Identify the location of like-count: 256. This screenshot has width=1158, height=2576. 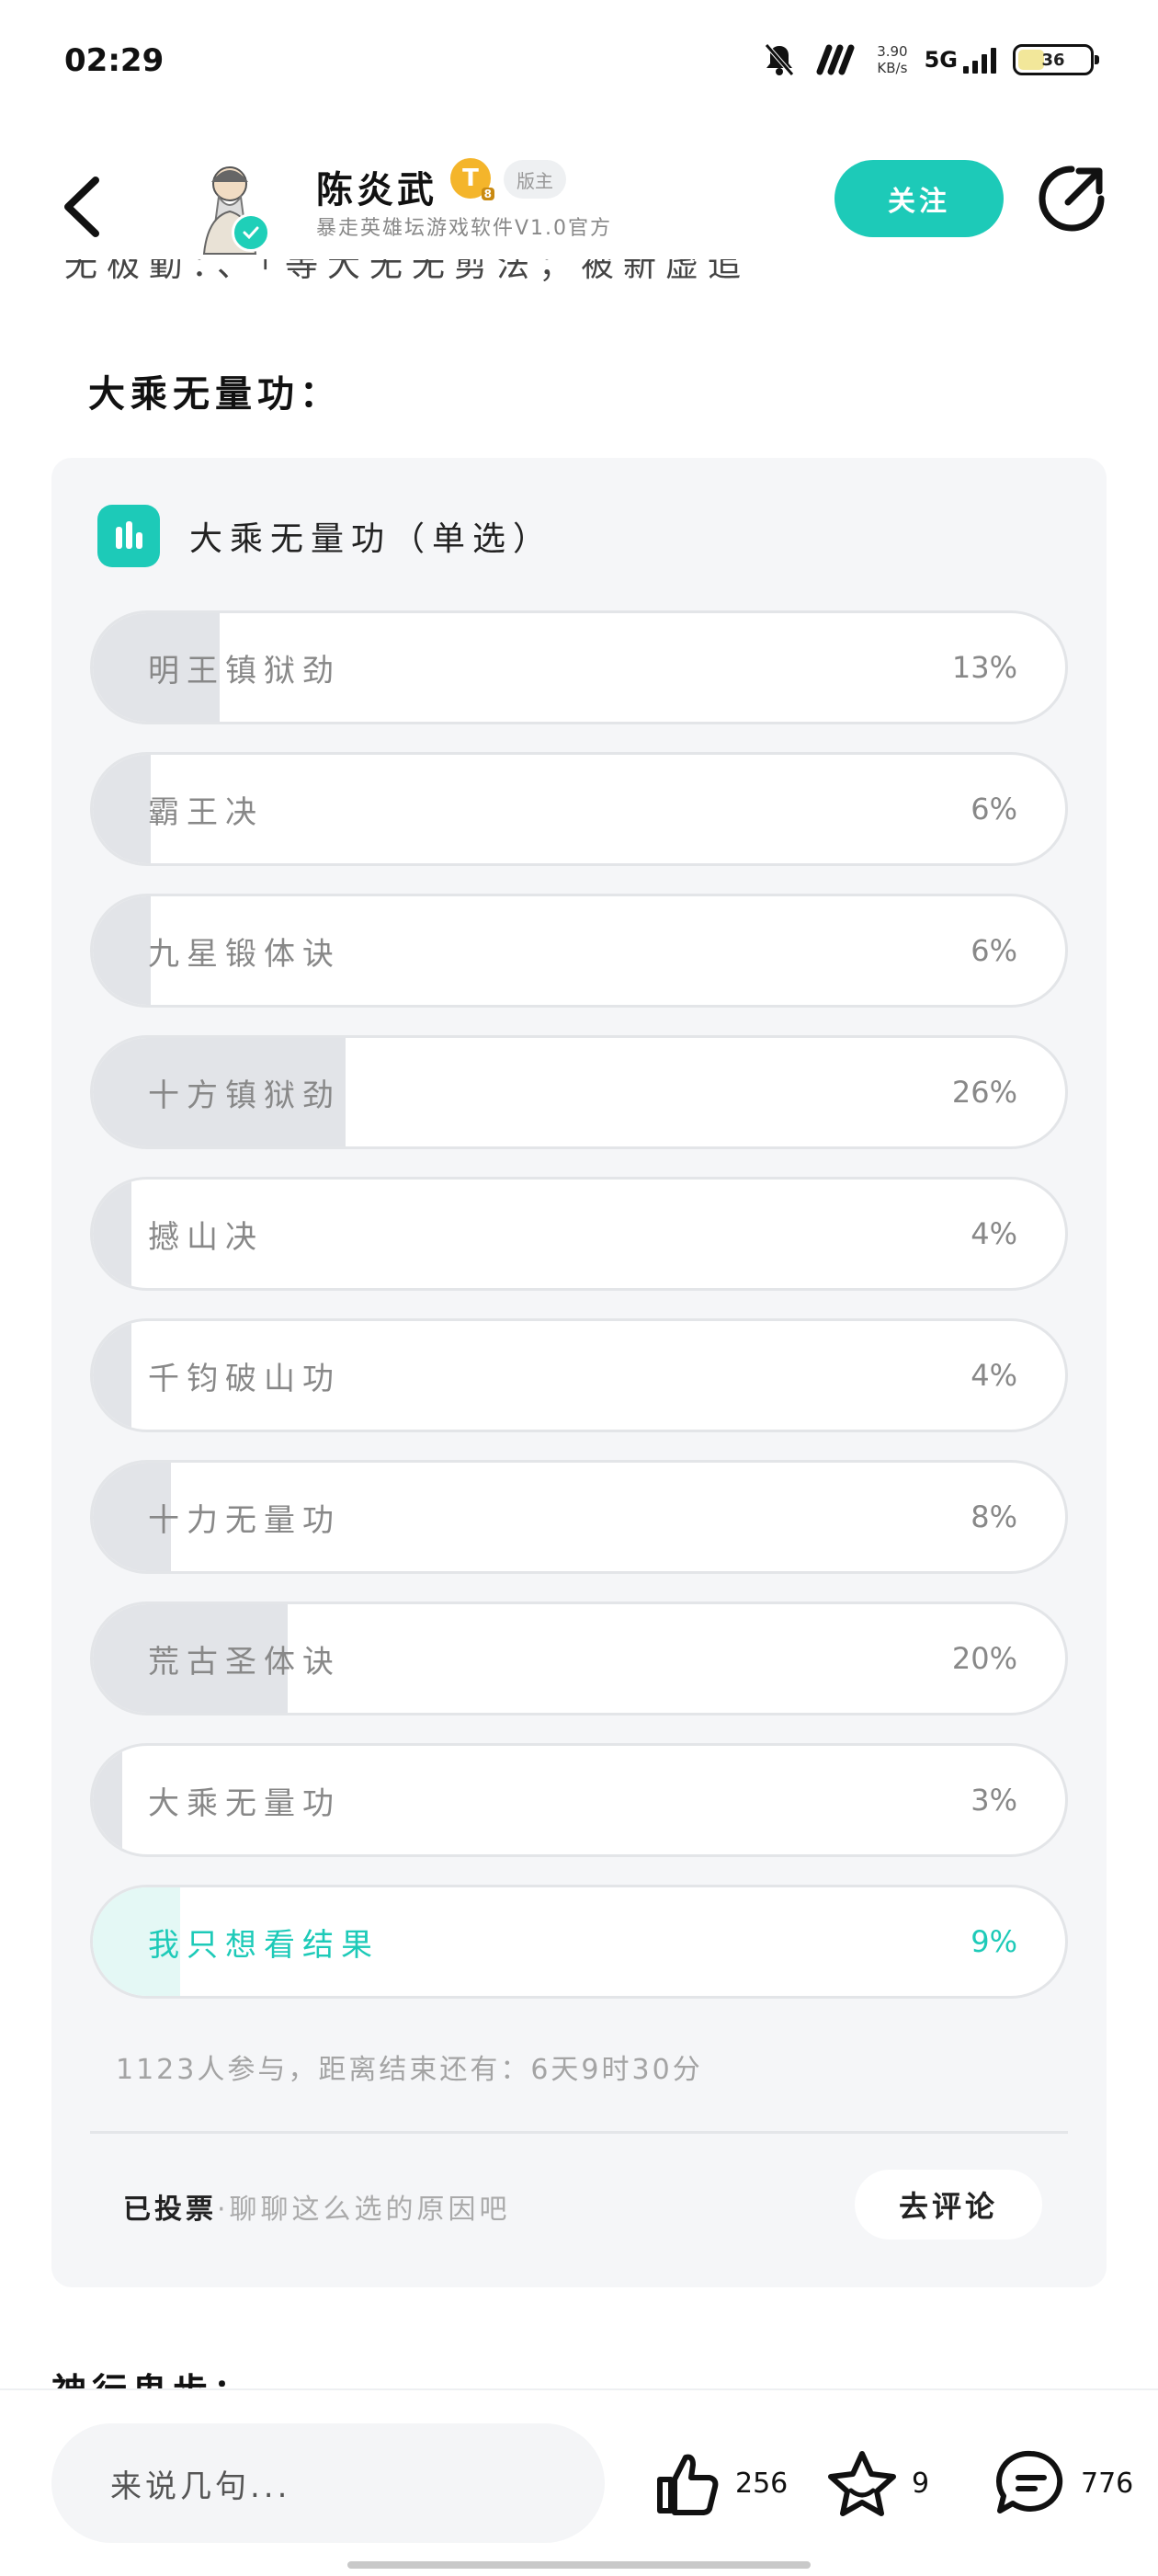
(762, 2483).